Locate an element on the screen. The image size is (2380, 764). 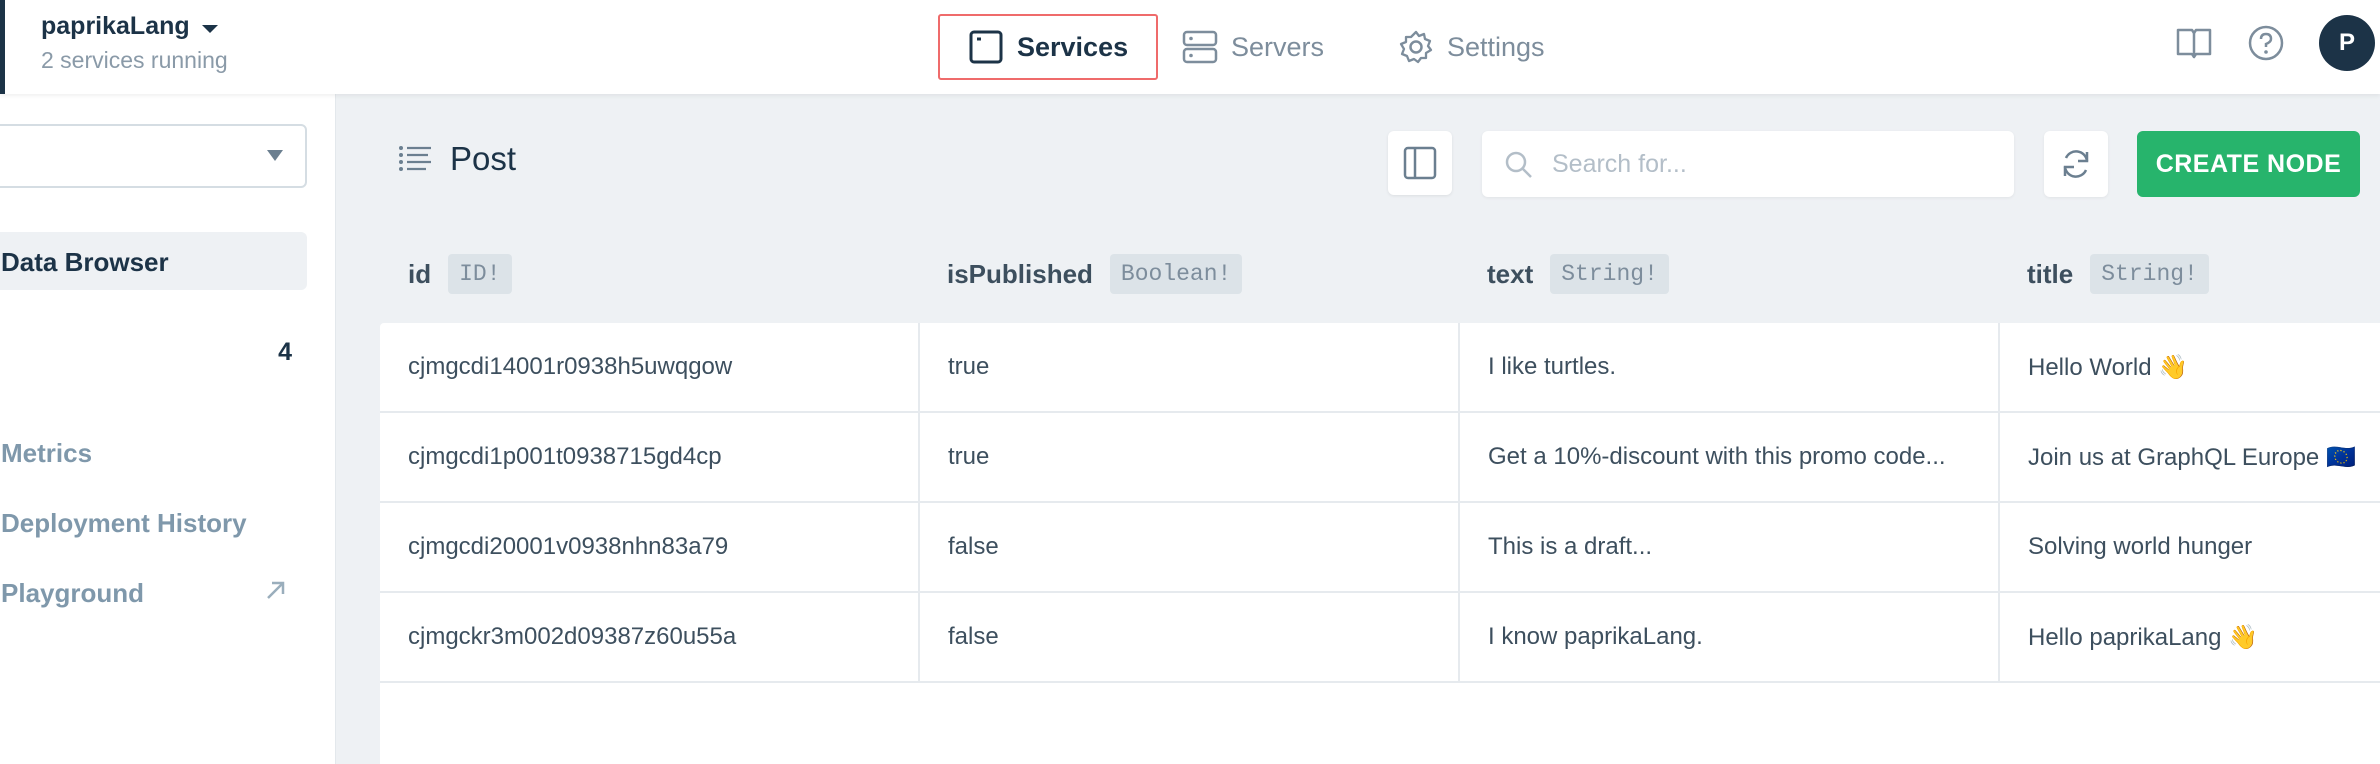
sidebar-item-data-browser: Data Browser is located at coordinates (153, 261).